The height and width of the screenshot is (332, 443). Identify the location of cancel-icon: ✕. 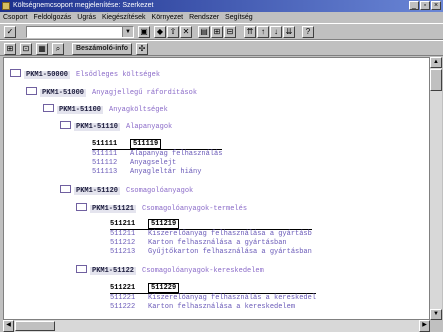
(186, 32).